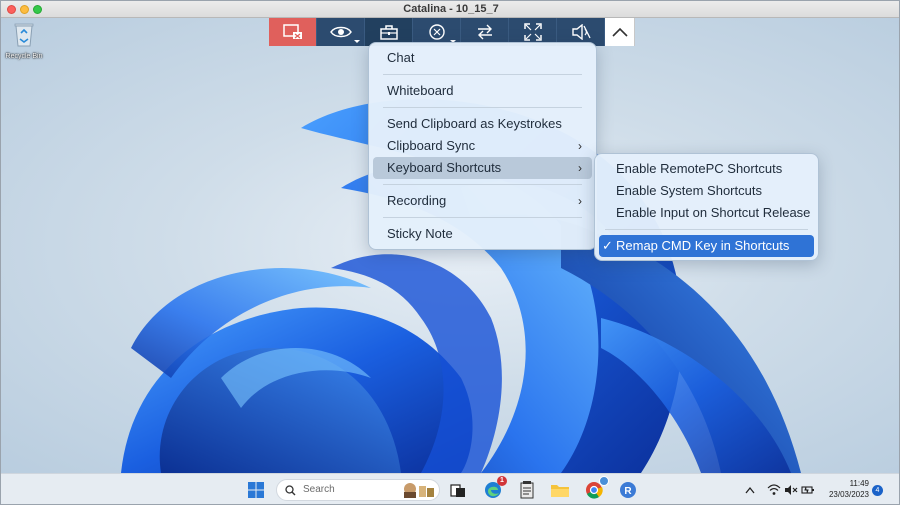 Image resolution: width=900 pixels, height=505 pixels. What do you see at coordinates (290, 490) in the screenshot?
I see `search-icon` at bounding box center [290, 490].